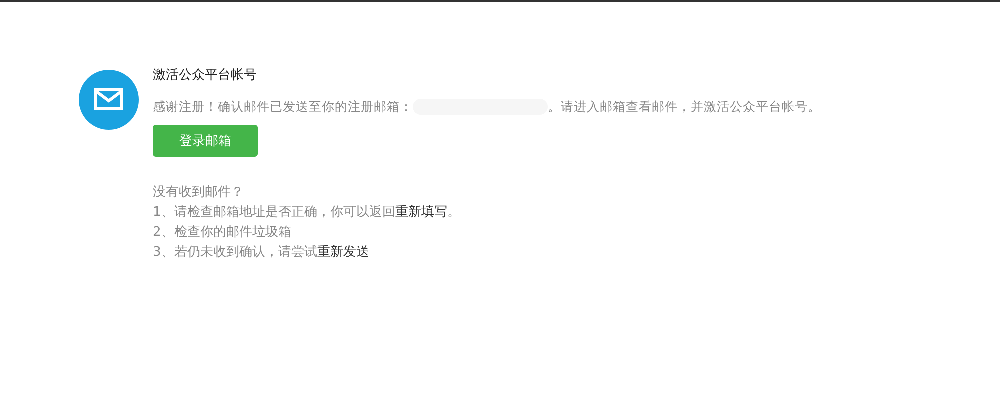 This screenshot has width=1000, height=414. Describe the element at coordinates (684, 107) in the screenshot. I see `message-text: 。请进入邮箱查看邮件，并激活公众平台帐号。` at that location.